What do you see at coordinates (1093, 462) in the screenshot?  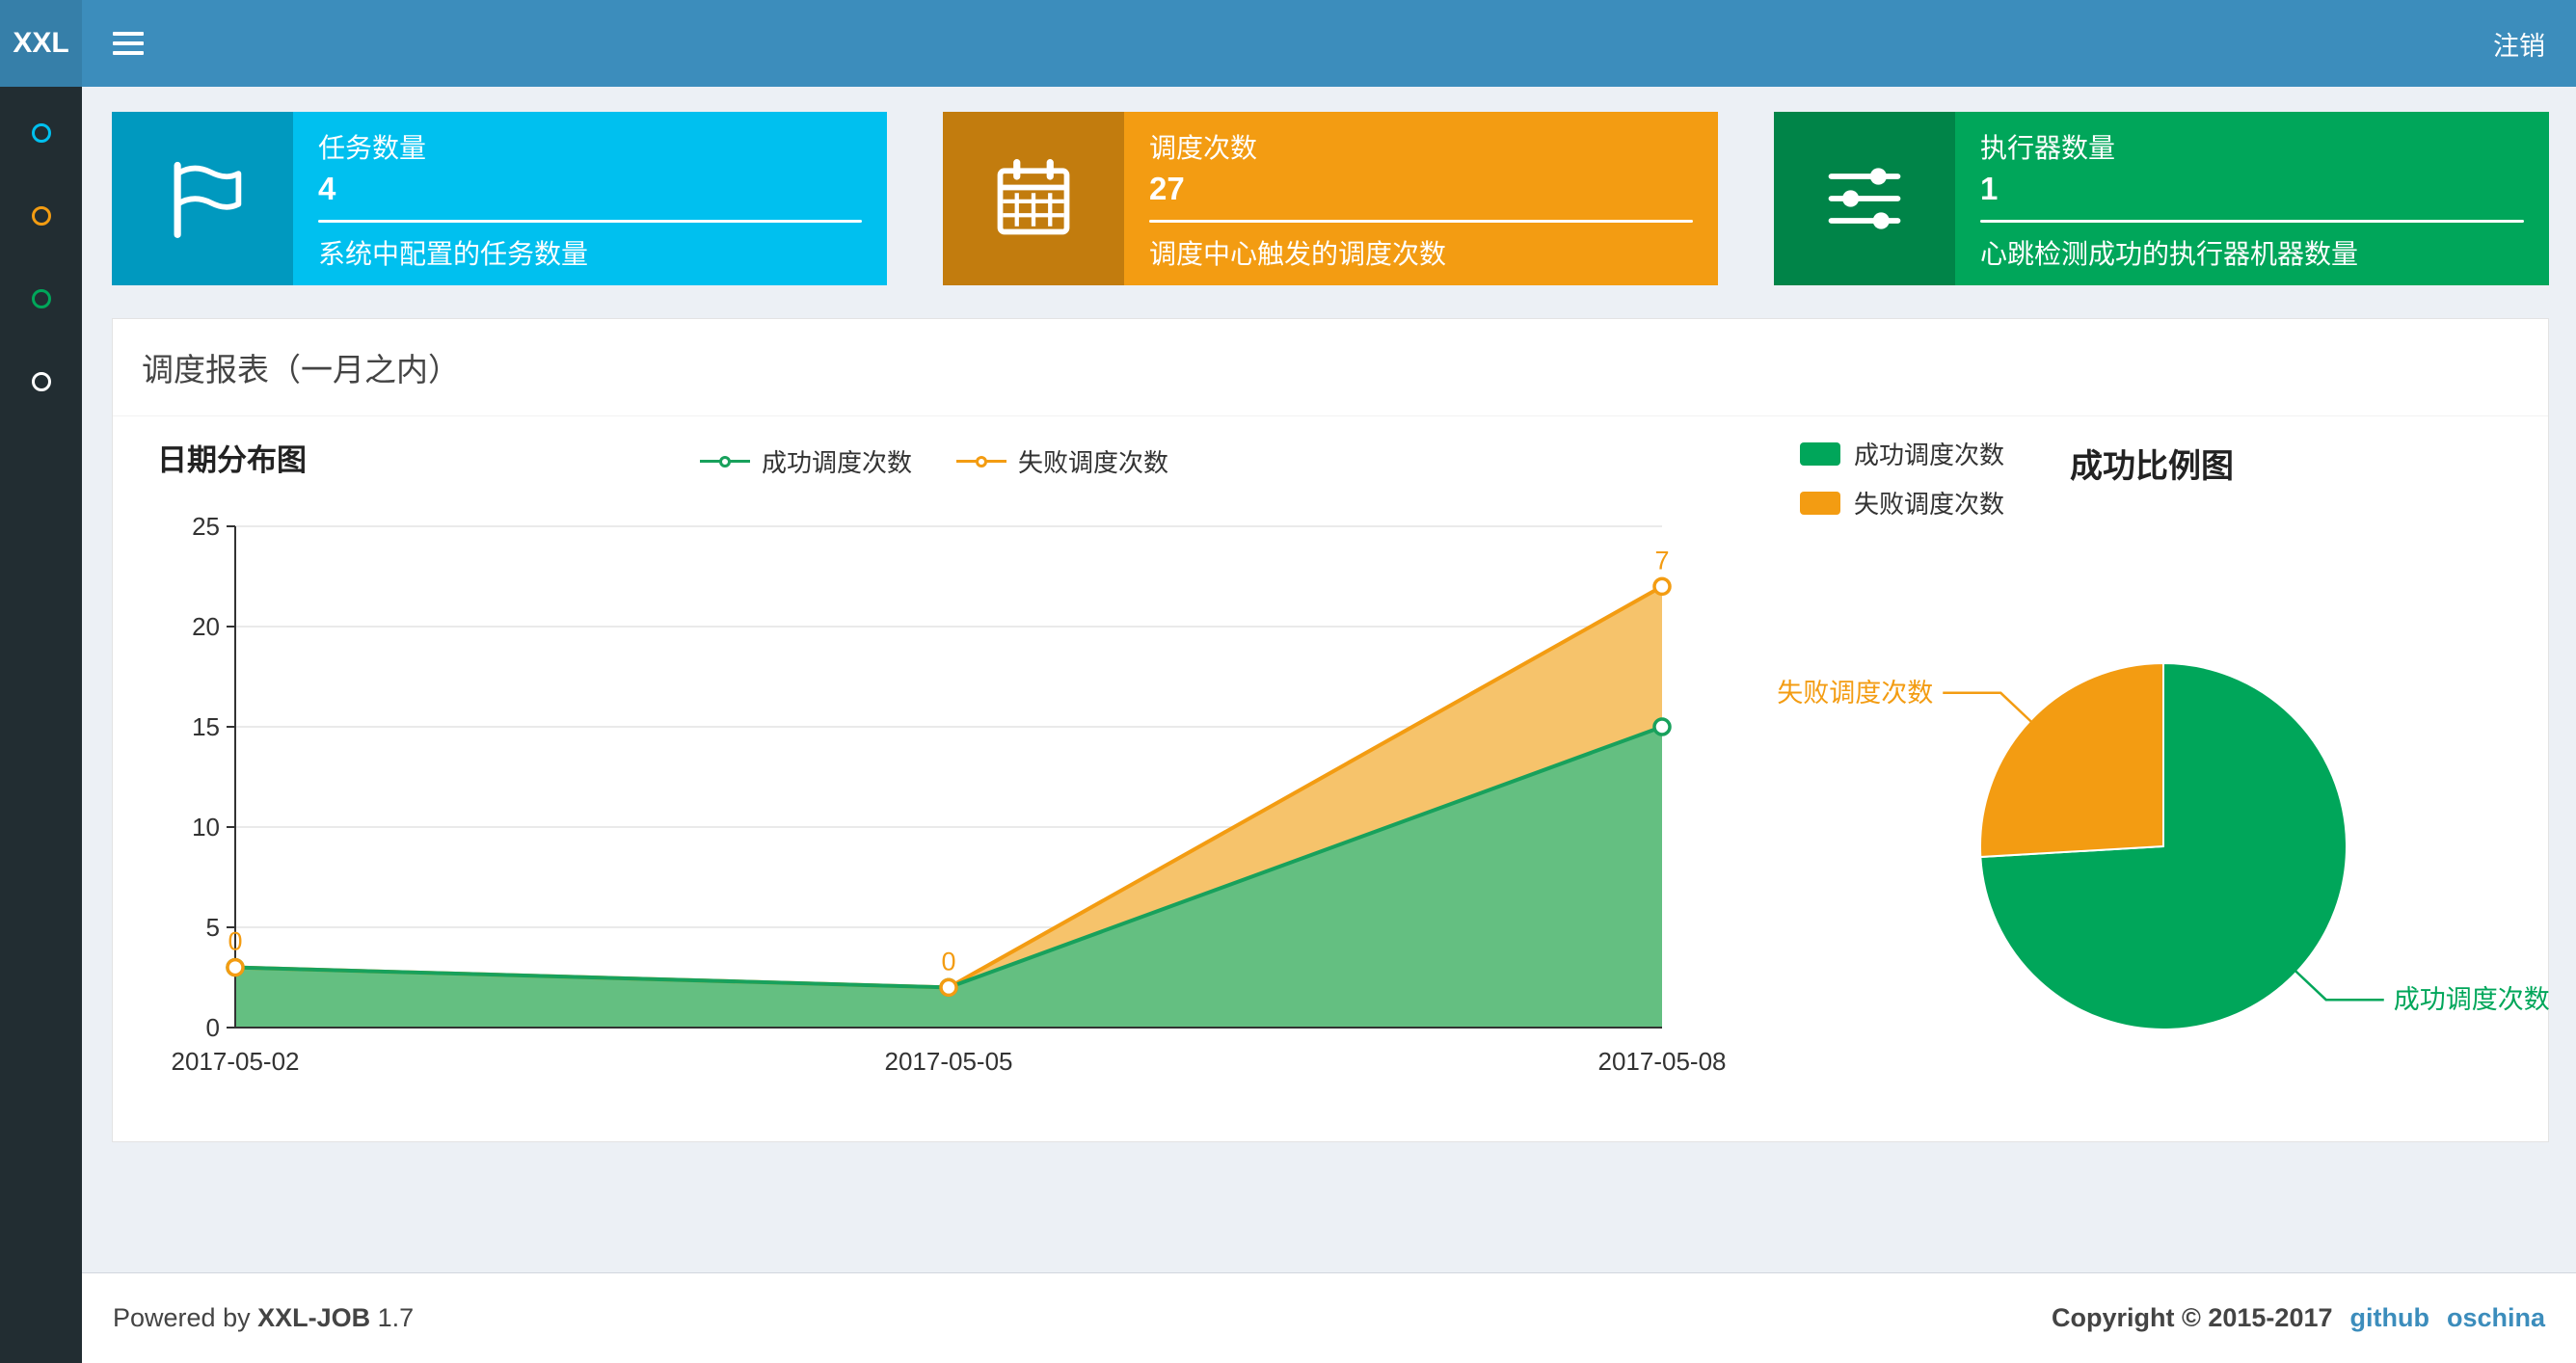 I see `legend-label: 失败调度次数` at bounding box center [1093, 462].